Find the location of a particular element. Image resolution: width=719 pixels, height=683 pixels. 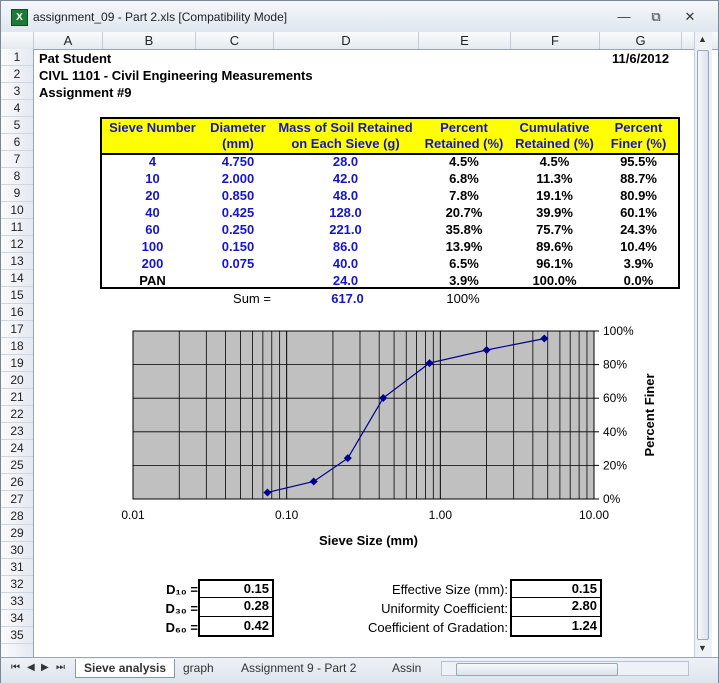

table-cell: 10 is located at coordinates (152, 178).